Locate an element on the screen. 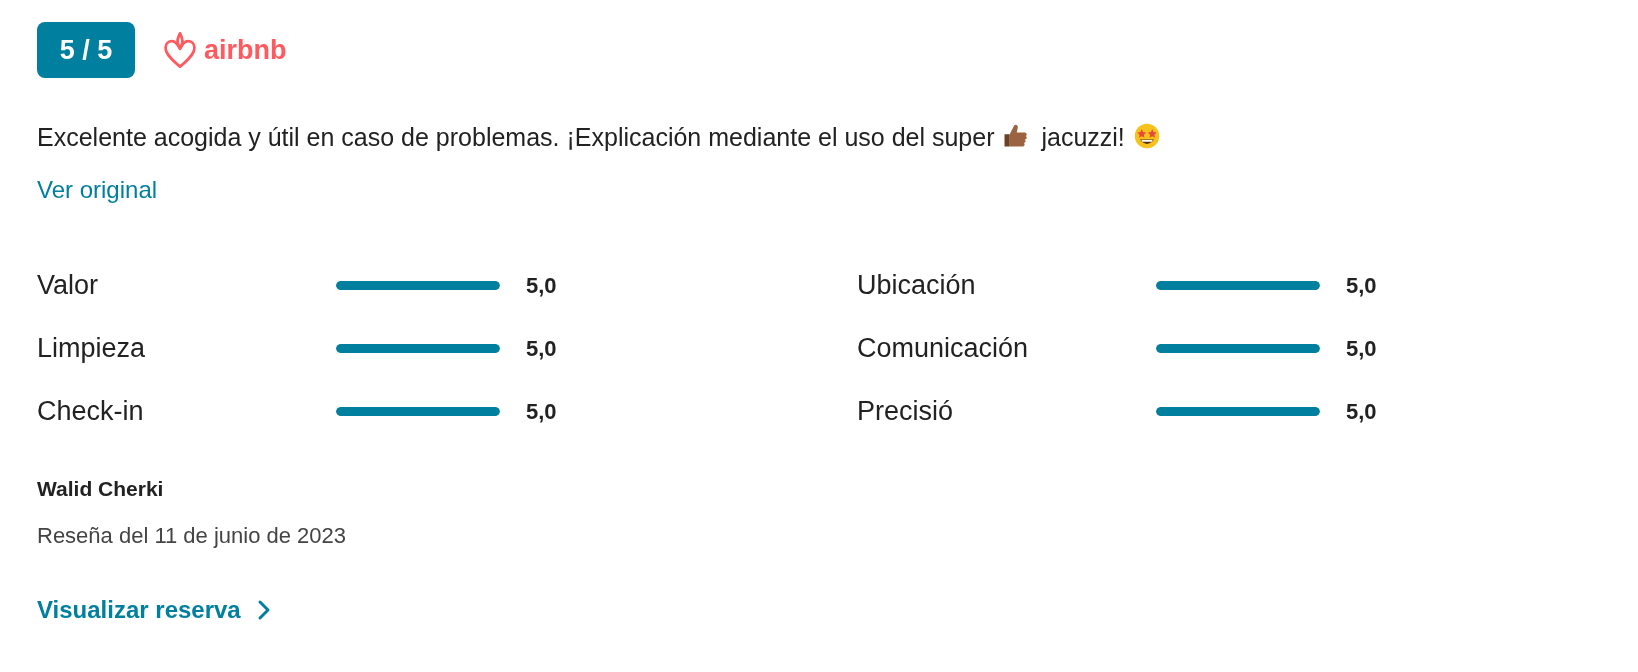 This screenshot has width=1638, height=672. review-text: Excelente acogida y útil en caso de problemas. ¡Explicación mediante el uso del super is located at coordinates (516, 137).